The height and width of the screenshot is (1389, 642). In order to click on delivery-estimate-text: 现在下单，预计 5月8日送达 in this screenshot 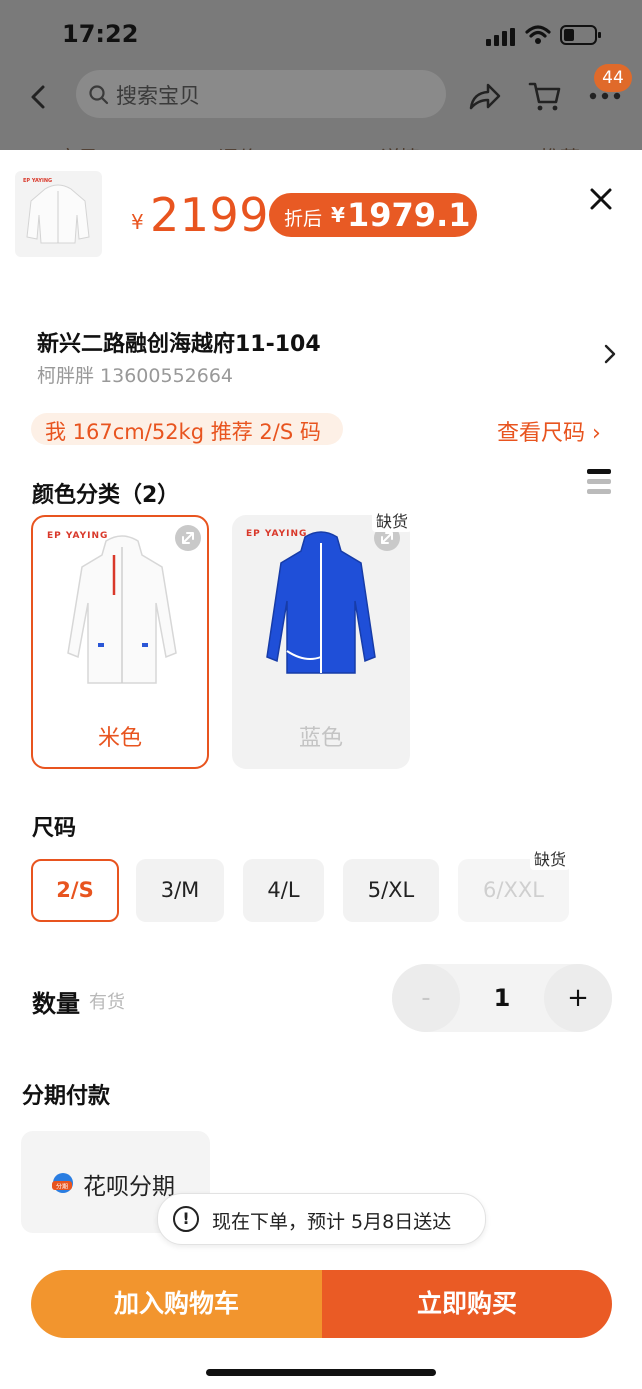, I will do `click(332, 1222)`.